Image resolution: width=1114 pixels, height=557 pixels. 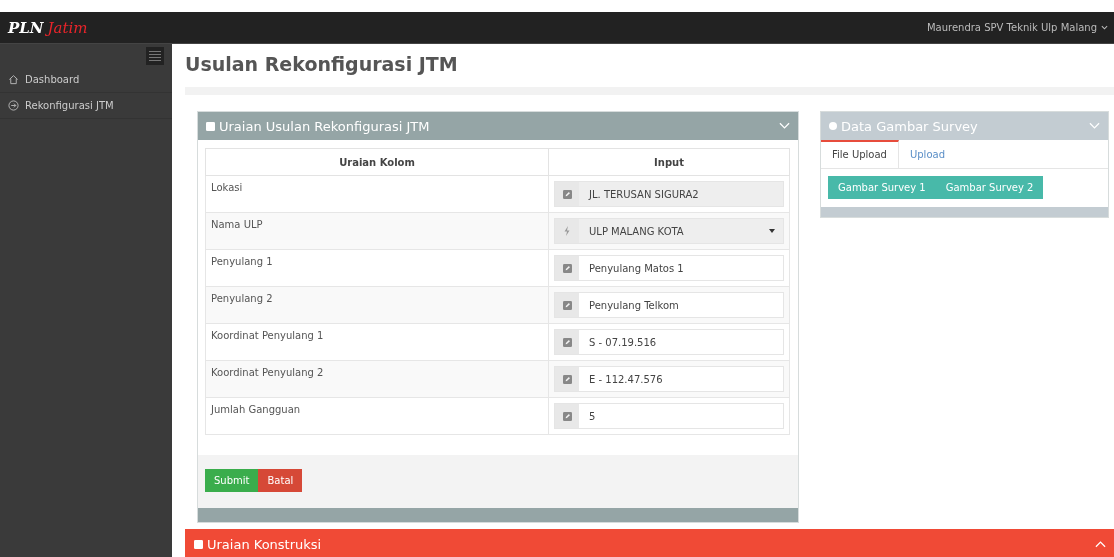 I want to click on panel-title: Uraian Konstruksi, so click(x=264, y=544).